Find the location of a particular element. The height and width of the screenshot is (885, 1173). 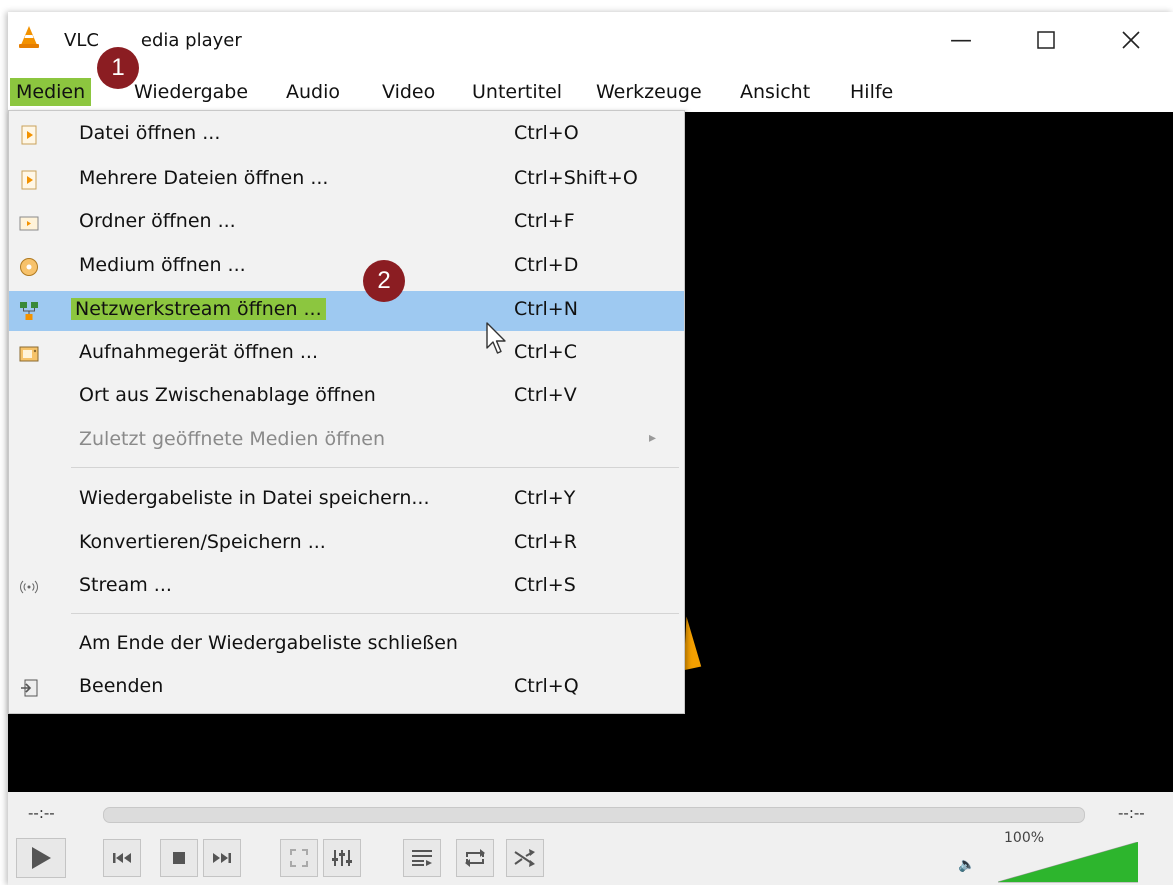

menu-item-netzwerkstream: Netzwerkstream öffnen ... Ctrl+N is located at coordinates (346, 311).